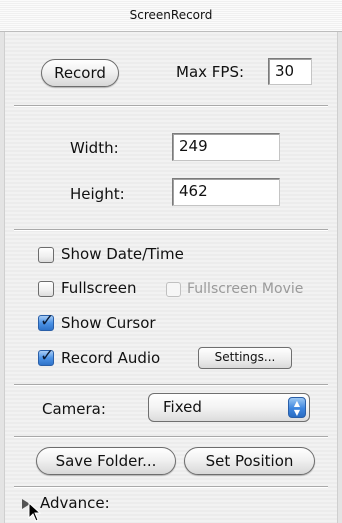  Describe the element at coordinates (339, 261) in the screenshot. I see `window-right-edge` at that location.